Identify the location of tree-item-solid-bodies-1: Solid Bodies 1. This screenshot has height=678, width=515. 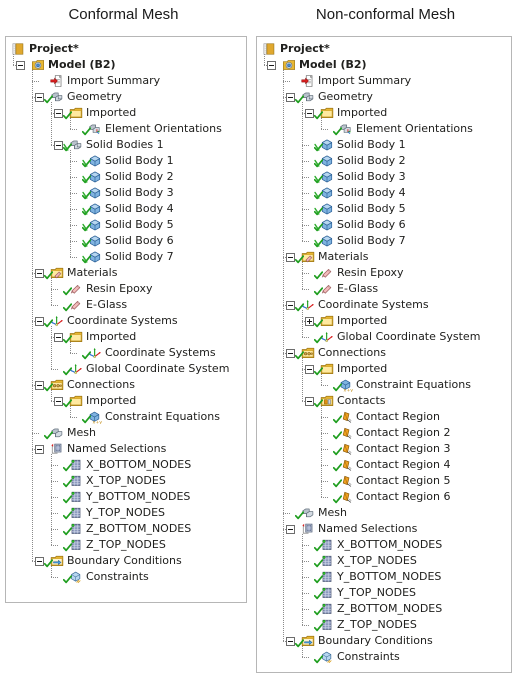
(126, 145).